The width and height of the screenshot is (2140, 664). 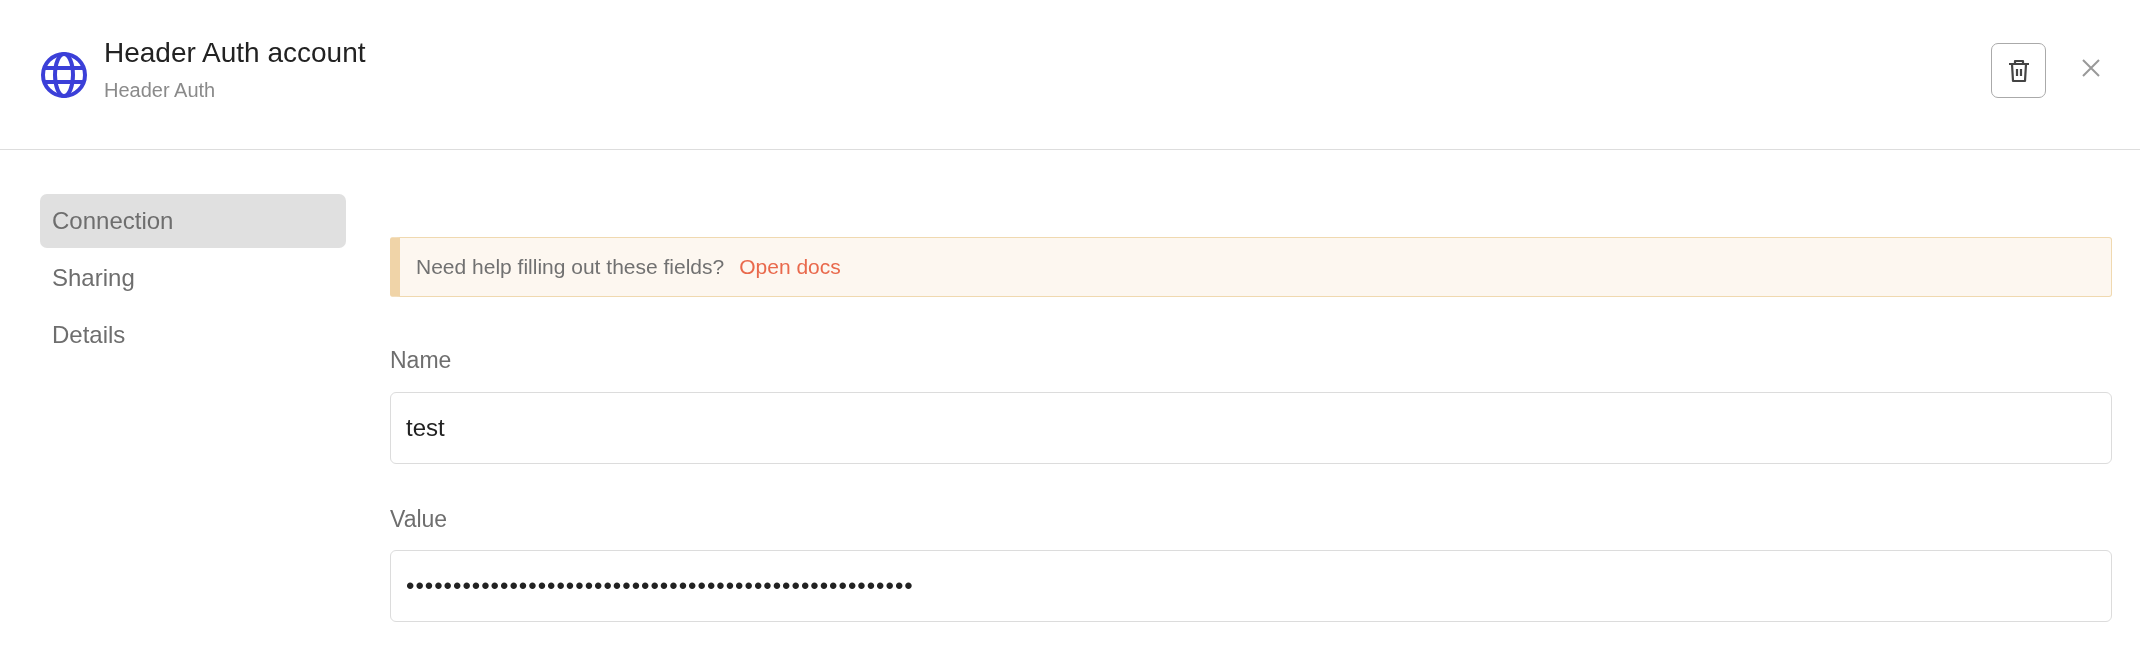 I want to click on dialog-title: Header Auth account, so click(x=235, y=52).